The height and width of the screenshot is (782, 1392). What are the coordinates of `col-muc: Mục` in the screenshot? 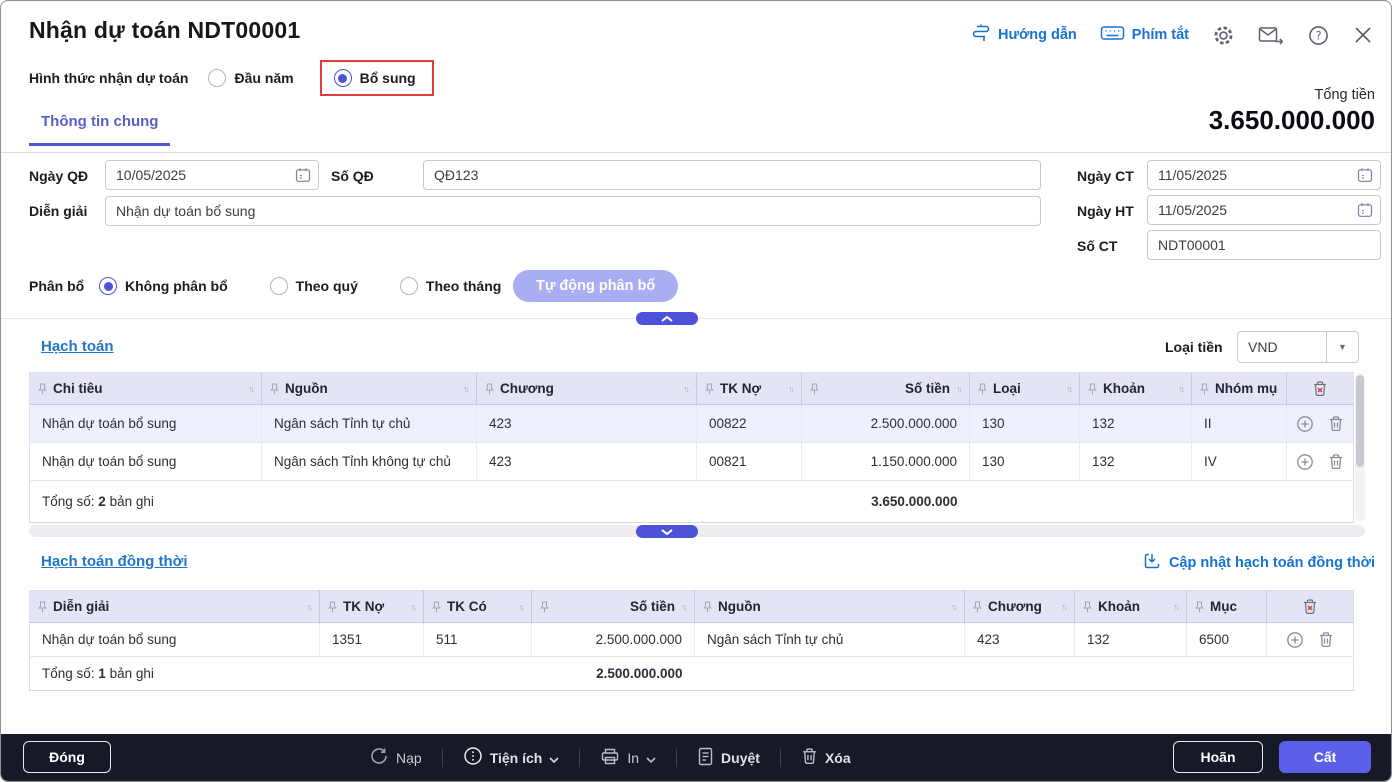 It's located at (1226, 606).